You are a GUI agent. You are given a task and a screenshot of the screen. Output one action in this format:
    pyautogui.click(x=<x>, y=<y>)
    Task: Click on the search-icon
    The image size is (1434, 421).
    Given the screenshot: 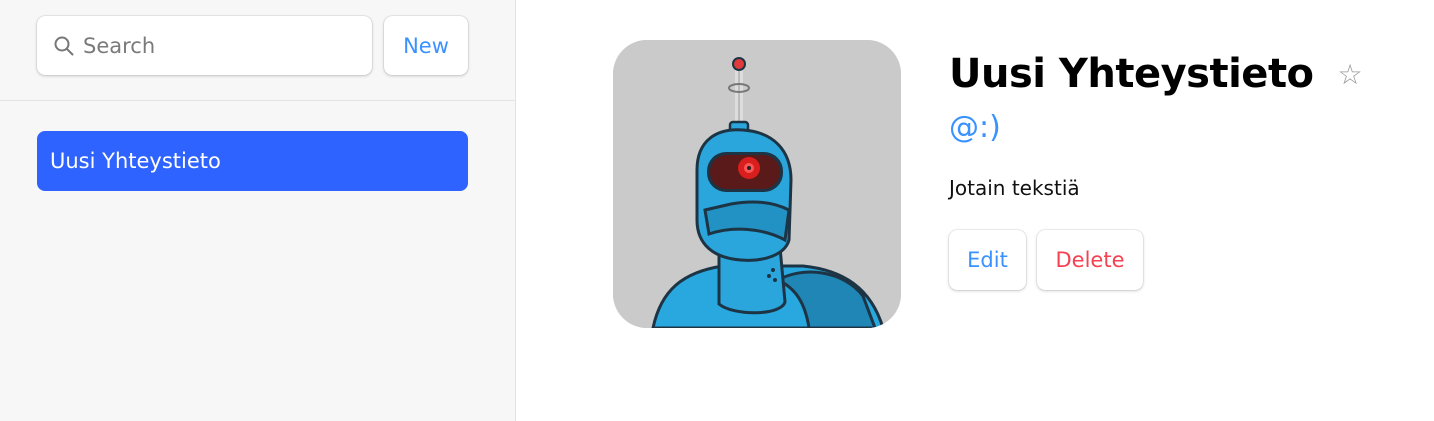 What is the action you would take?
    pyautogui.click(x=64, y=46)
    